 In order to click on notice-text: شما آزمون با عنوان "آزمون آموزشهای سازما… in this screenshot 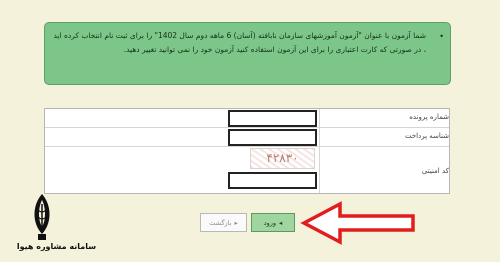, I will do `click(239, 42)`.